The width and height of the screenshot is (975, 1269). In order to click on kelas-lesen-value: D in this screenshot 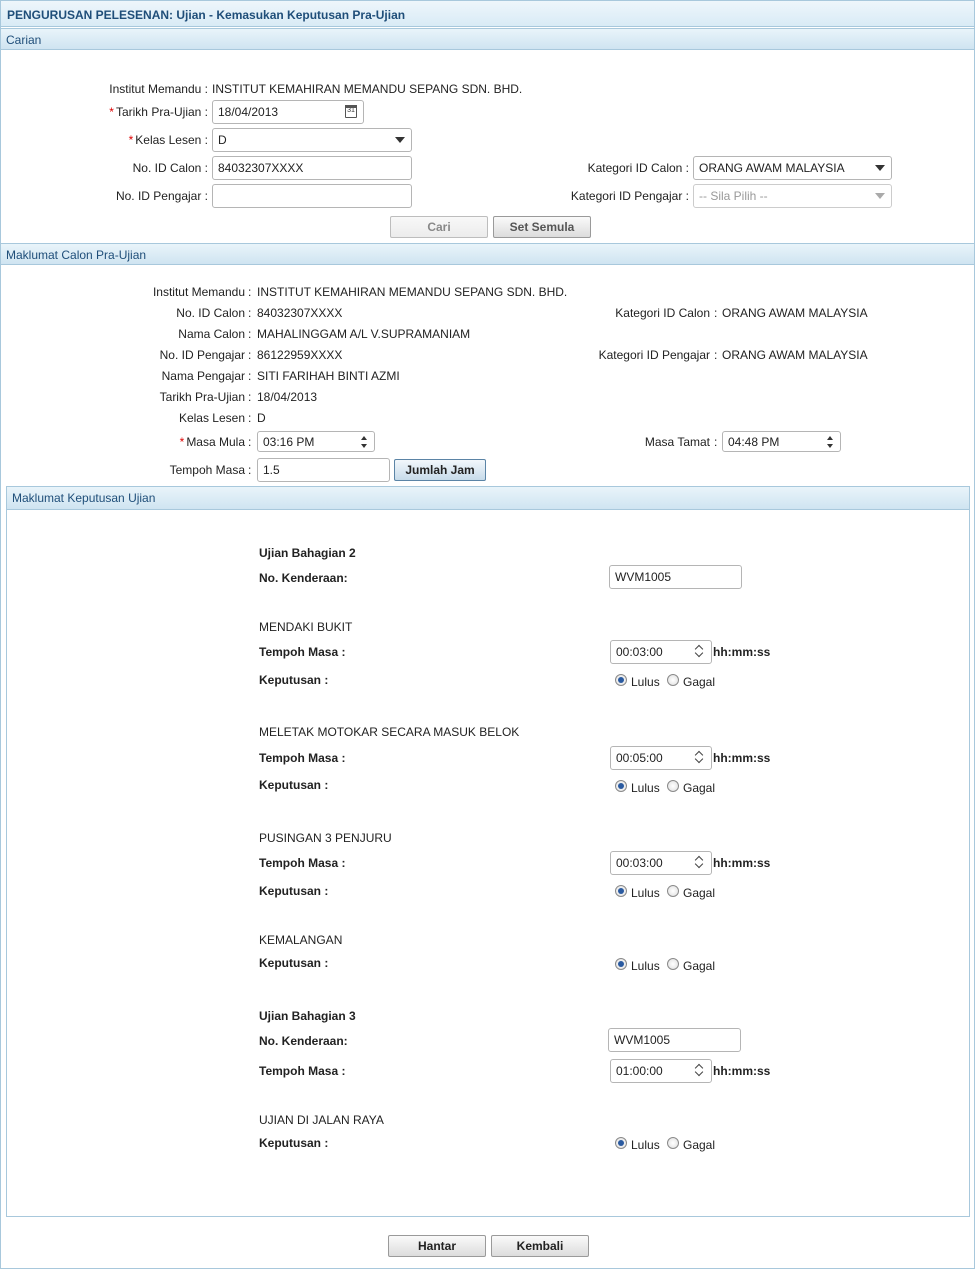, I will do `click(222, 140)`.